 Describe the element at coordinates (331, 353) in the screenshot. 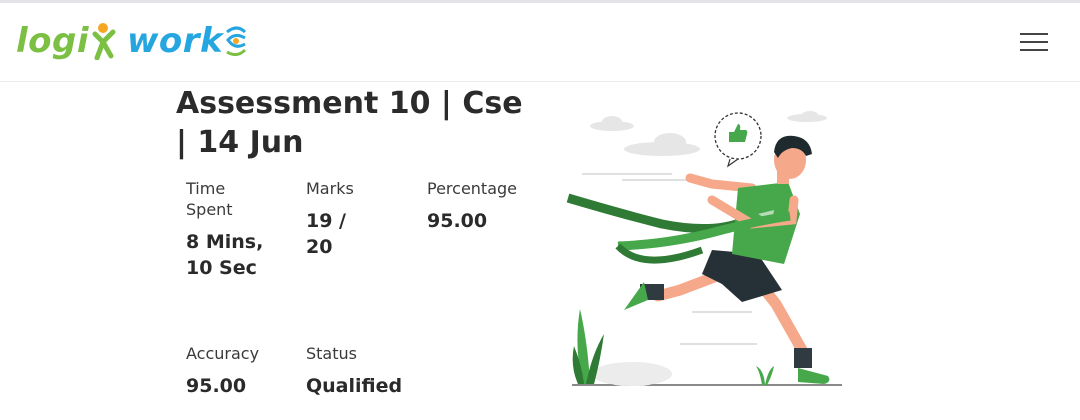

I see `status-label: Status` at that location.